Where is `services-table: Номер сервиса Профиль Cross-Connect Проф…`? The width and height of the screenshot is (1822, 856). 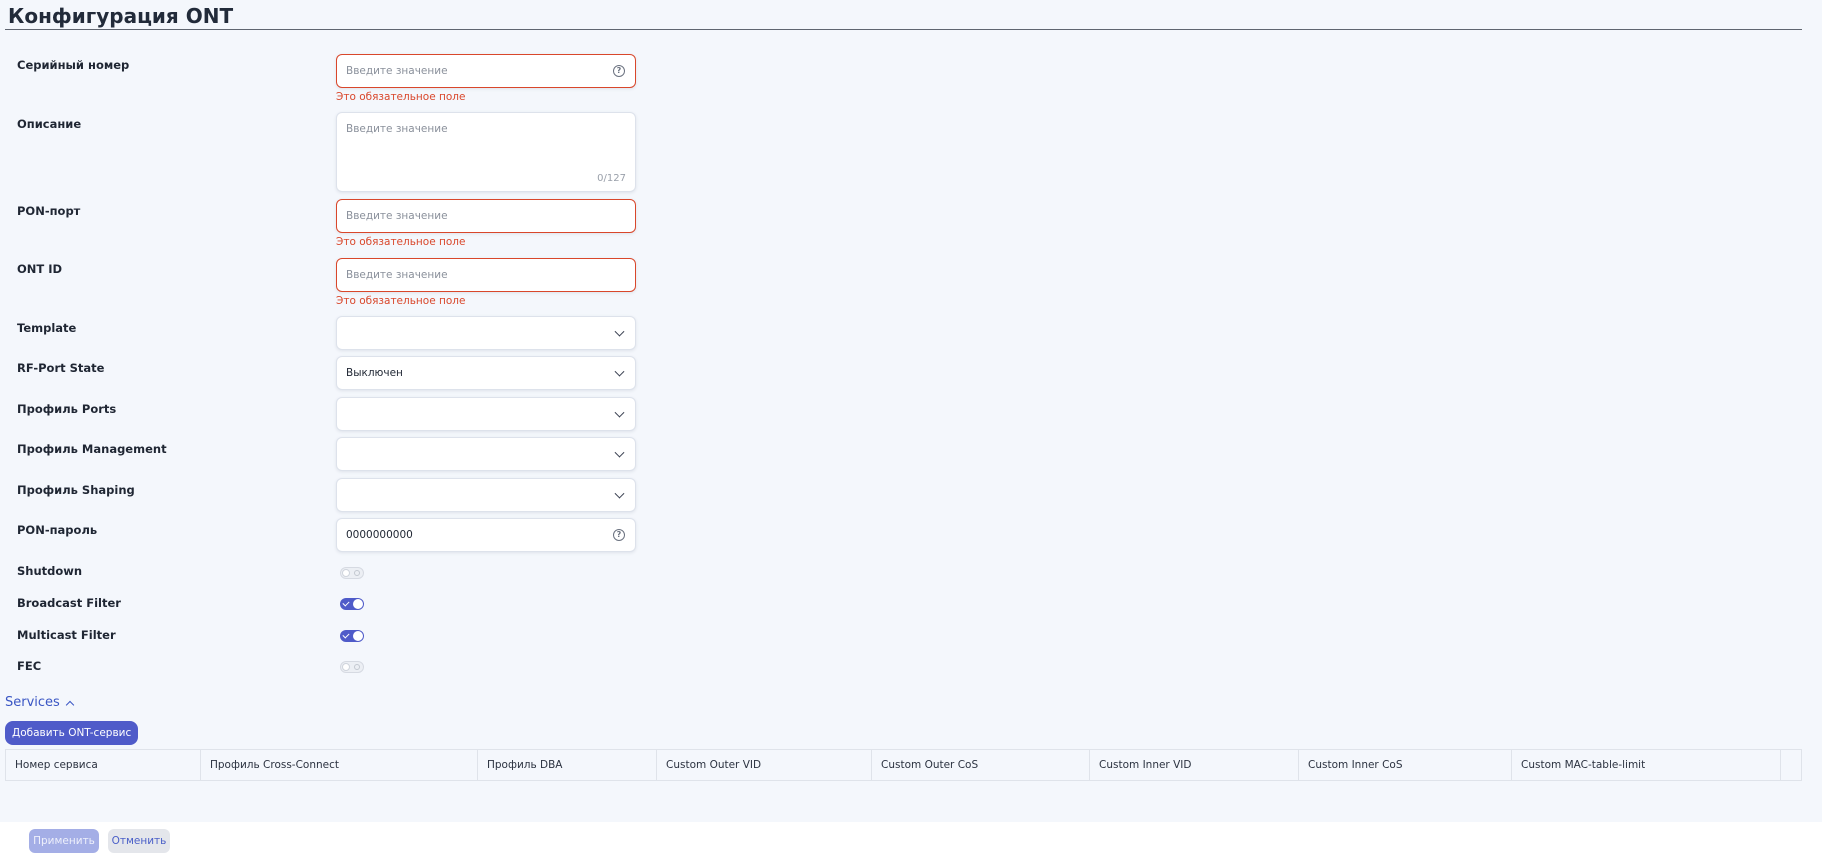 services-table: Номер сервиса Профиль Cross-Connect Проф… is located at coordinates (903, 765).